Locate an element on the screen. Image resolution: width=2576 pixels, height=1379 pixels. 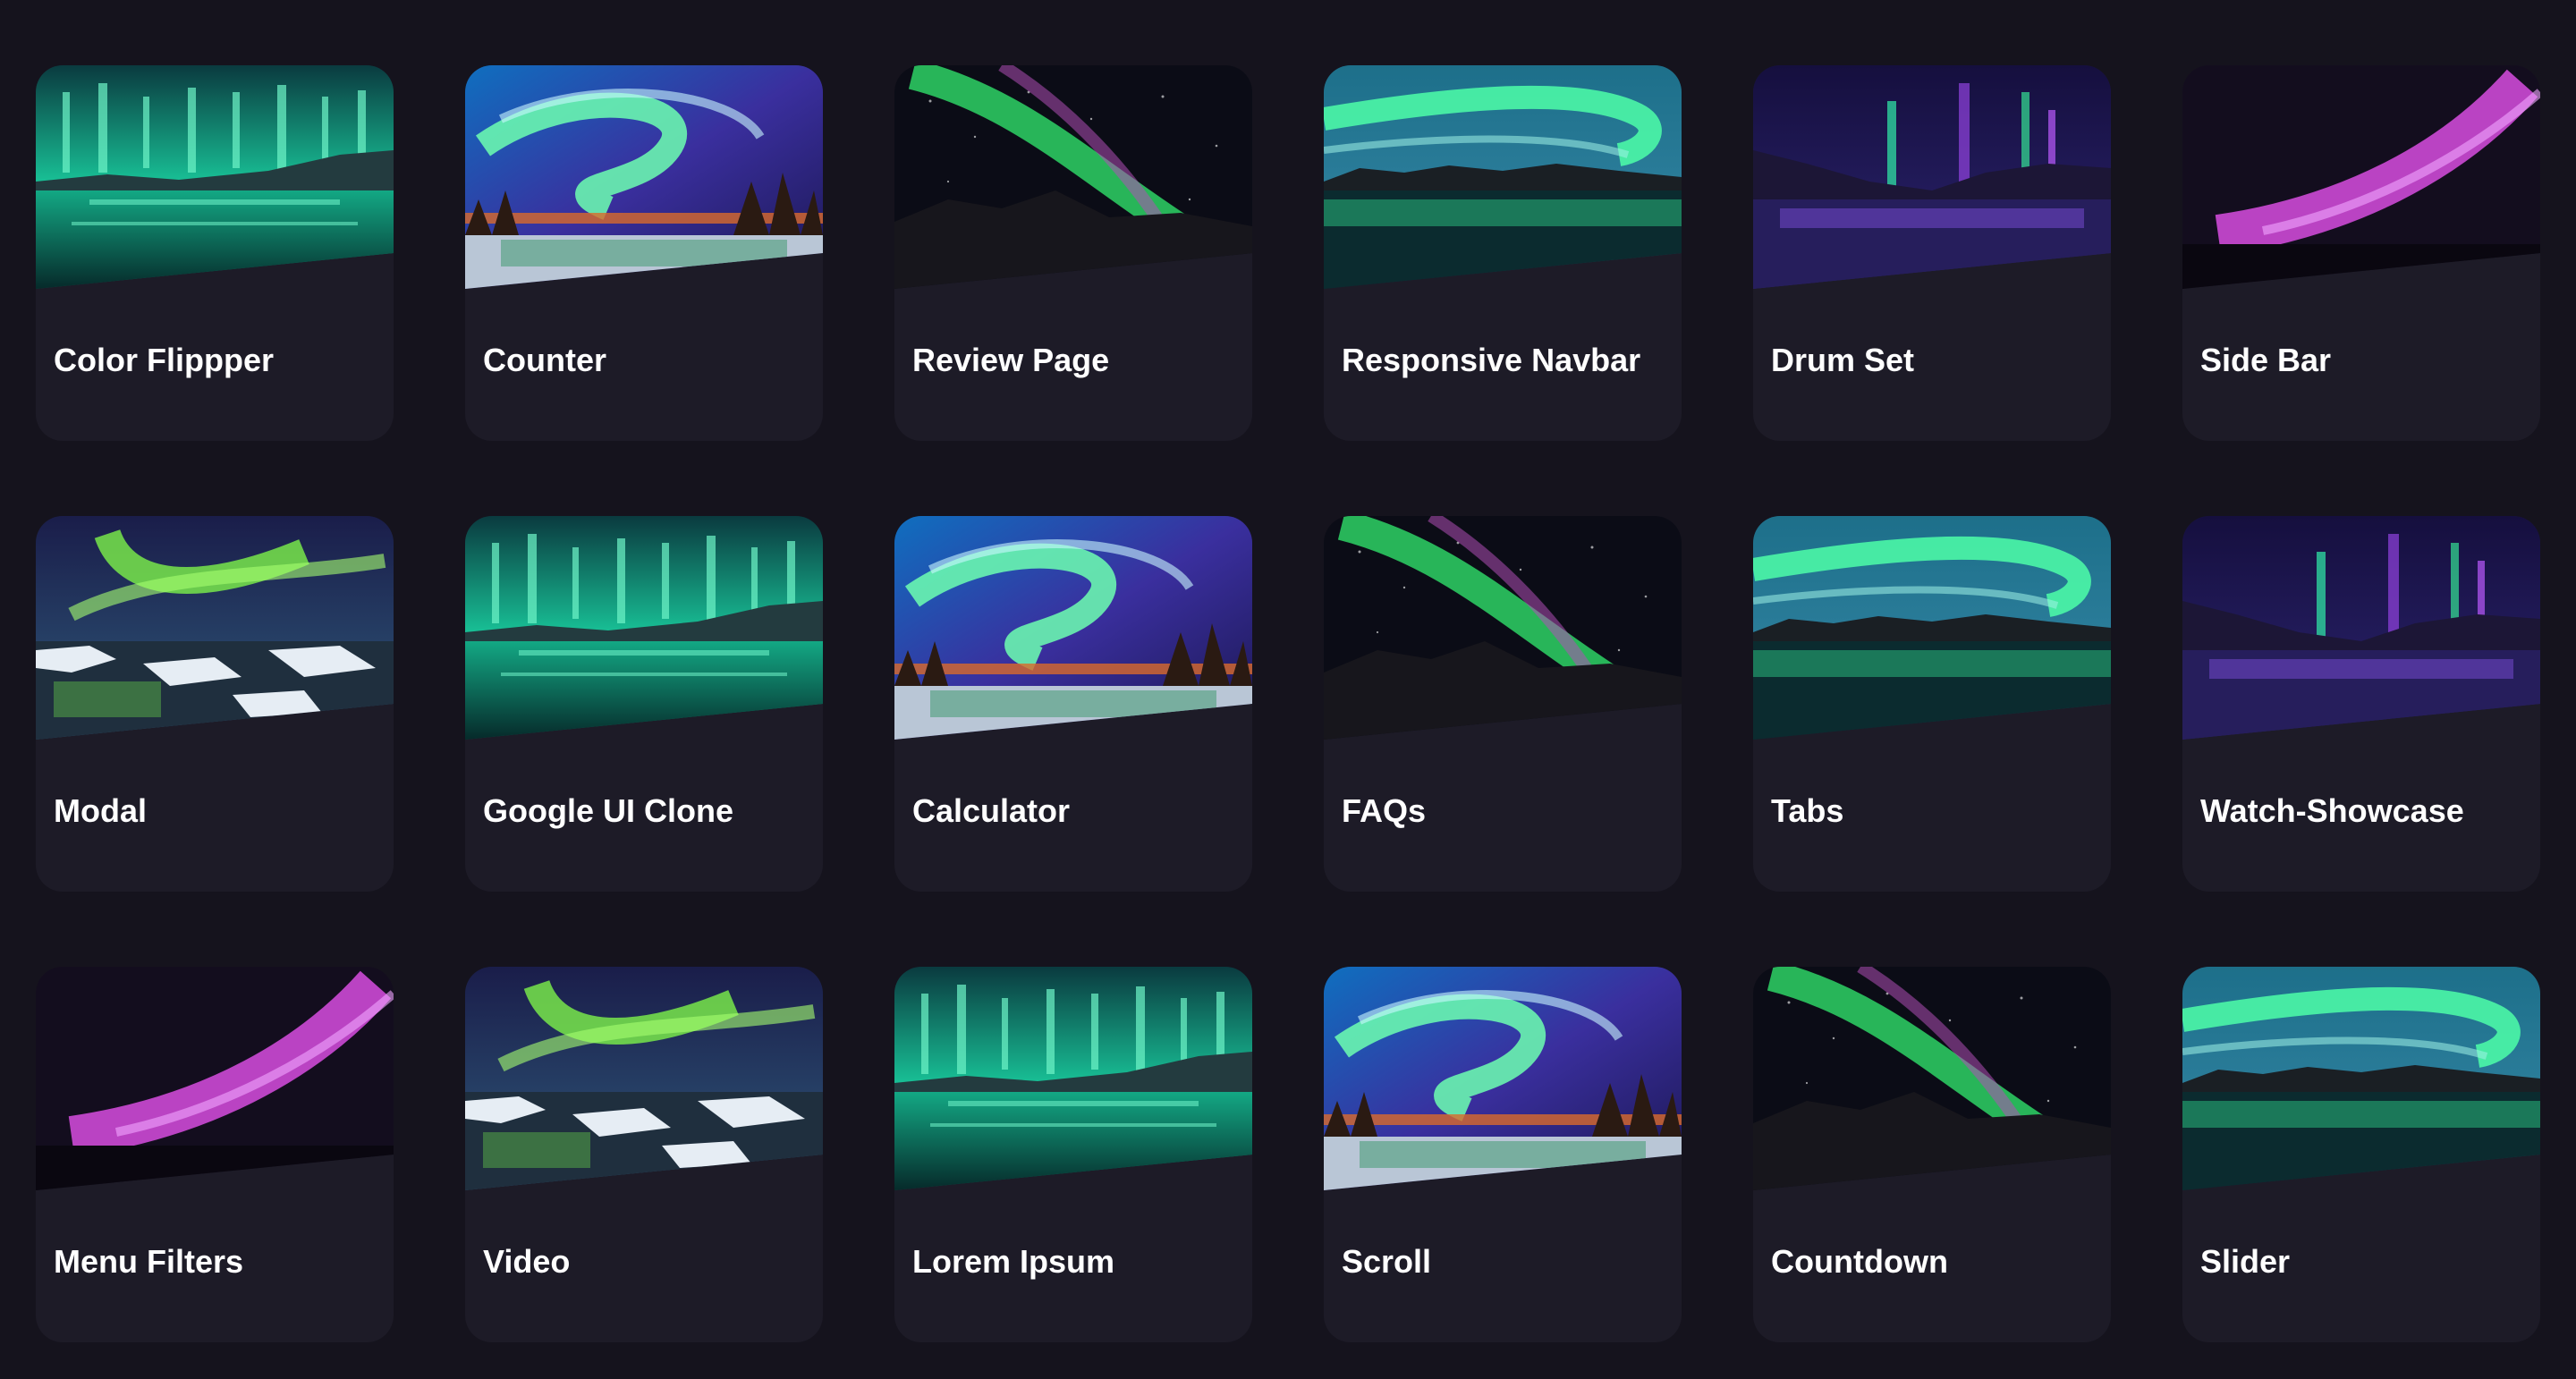
project-card-countdown: Countdown is located at coordinates (1932, 1154).